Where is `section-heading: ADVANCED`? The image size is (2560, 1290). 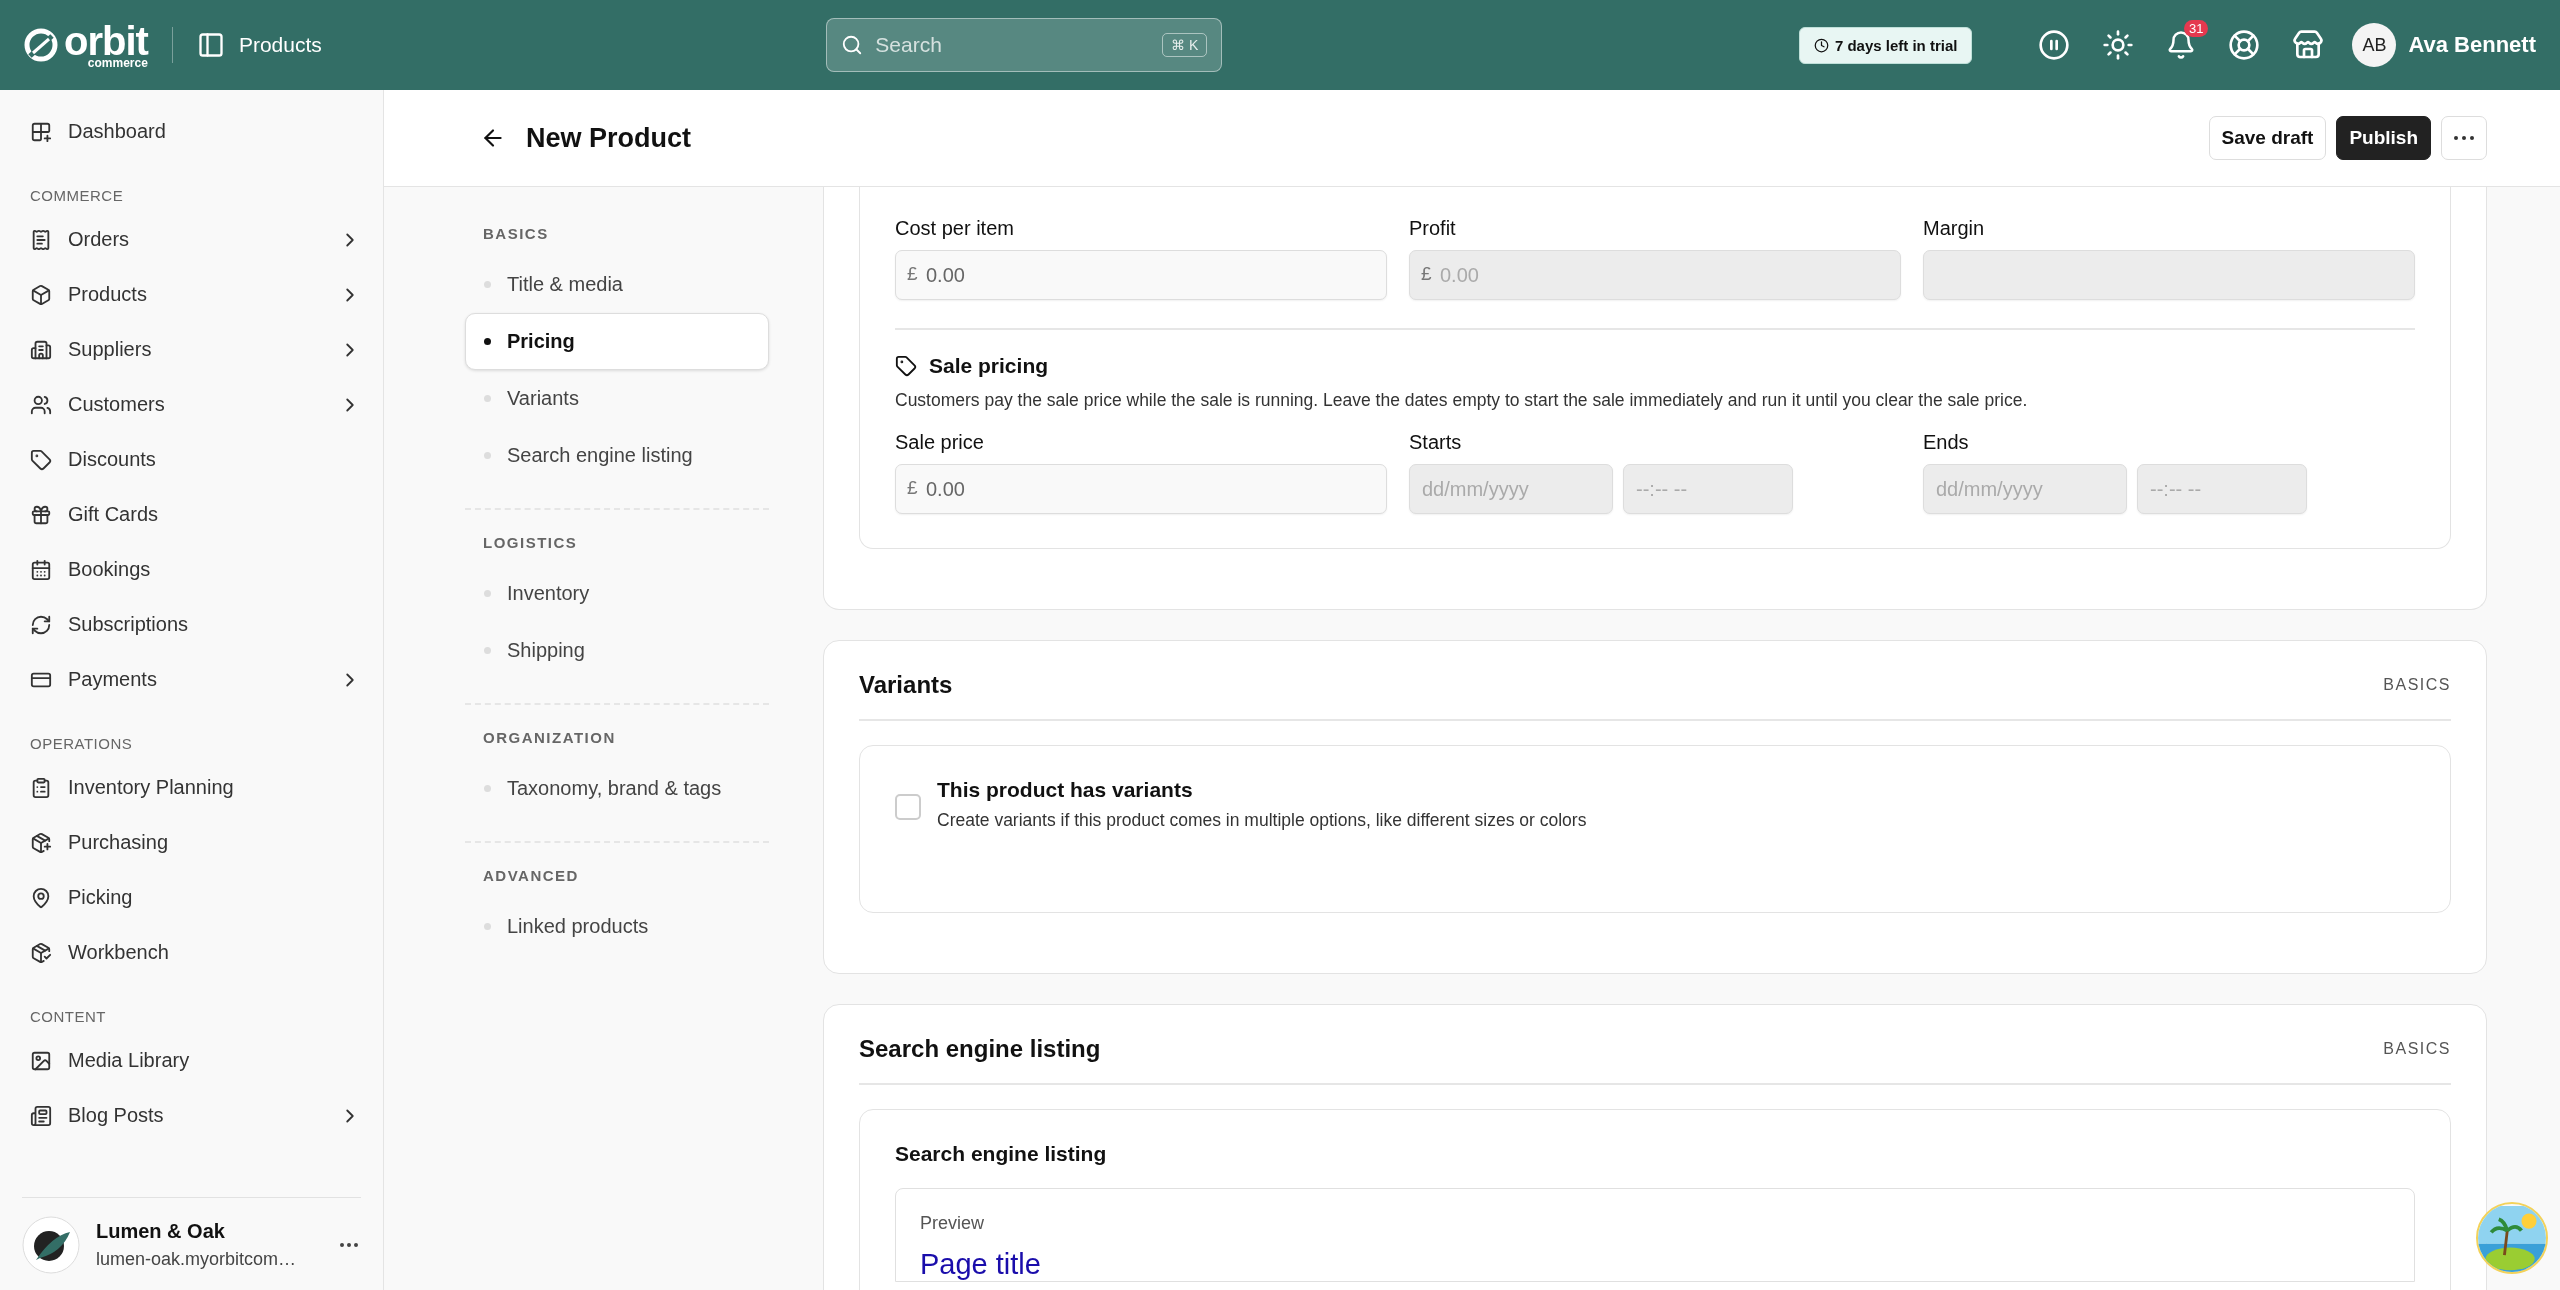
section-heading: ADVANCED is located at coordinates (531, 875).